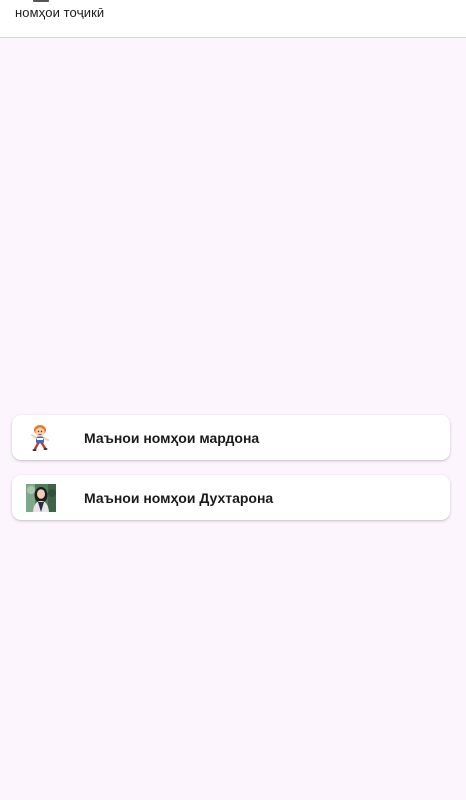  What do you see at coordinates (41, 438) in the screenshot?
I see `boy-cartoon-icon` at bounding box center [41, 438].